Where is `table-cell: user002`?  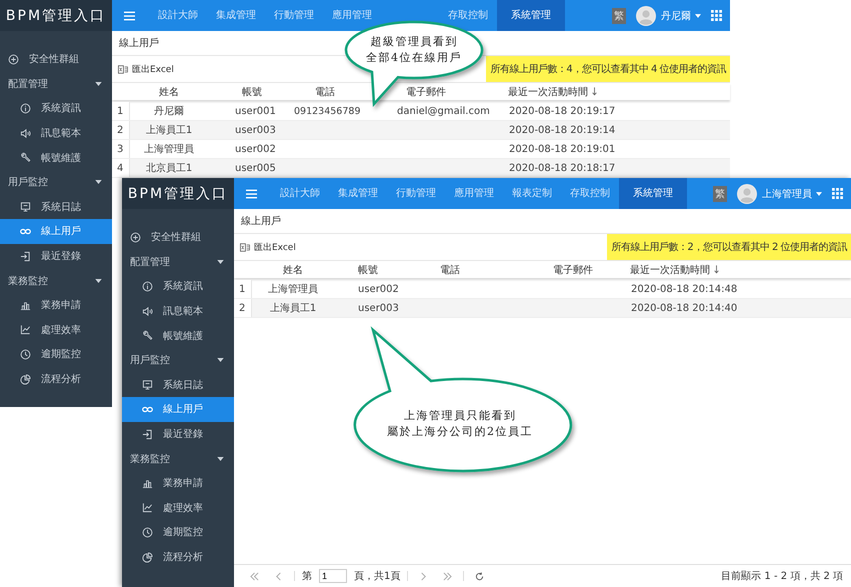 table-cell: user002 is located at coordinates (255, 149).